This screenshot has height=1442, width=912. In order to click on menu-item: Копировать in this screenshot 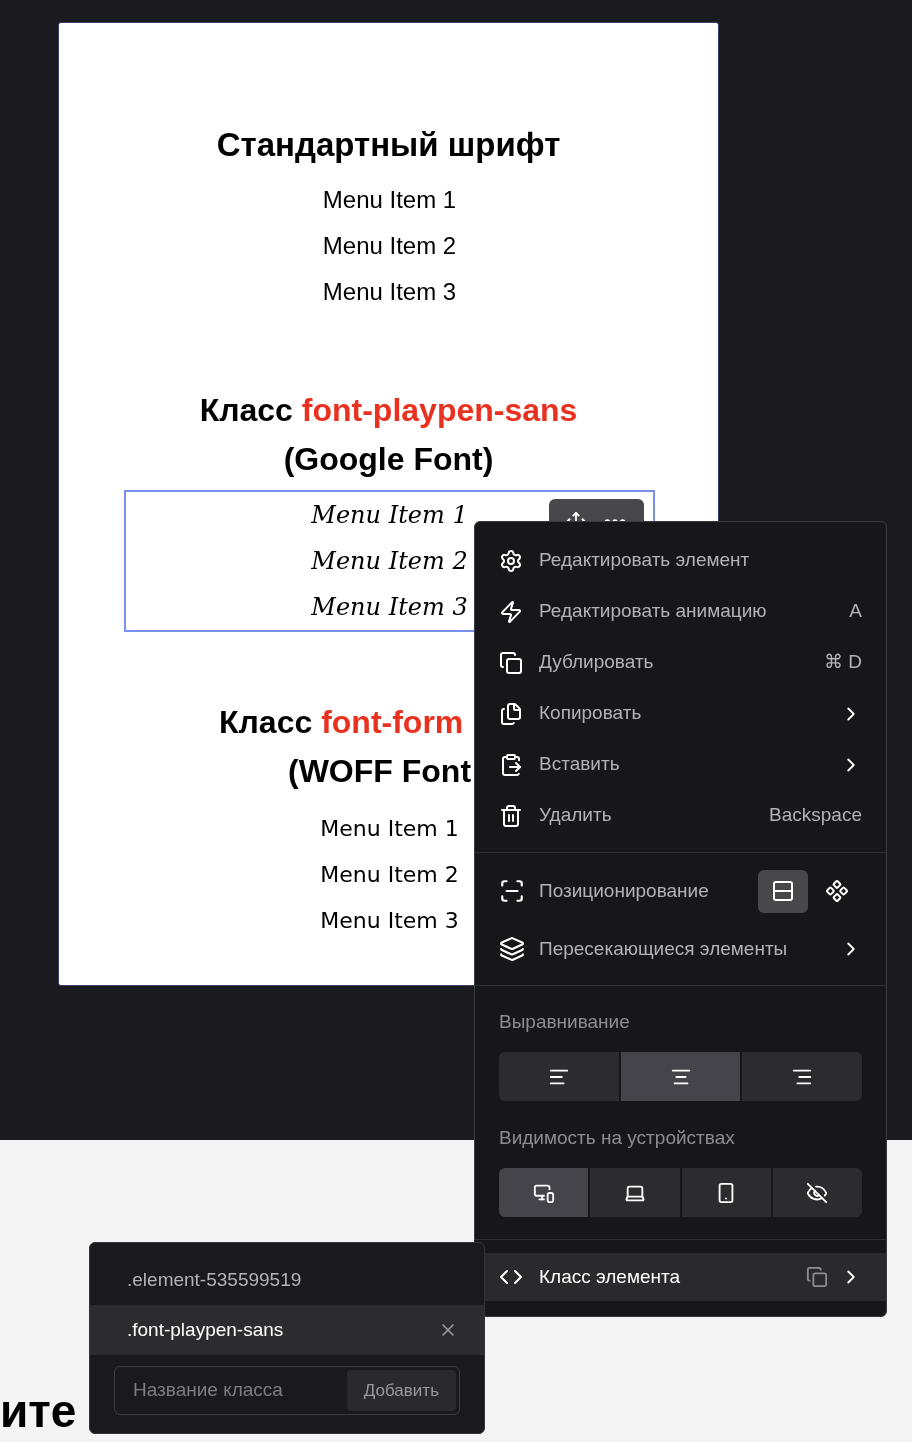, I will do `click(680, 713)`.